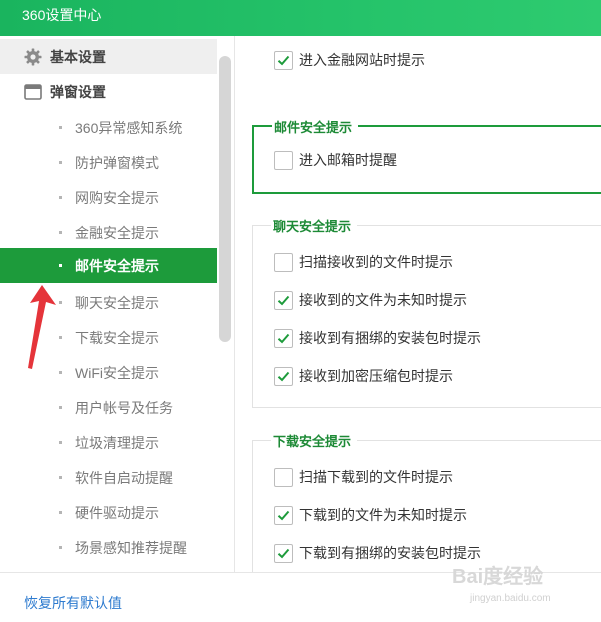 This screenshot has height=622, width=601. I want to click on sidebar-item-label: 场景感知推荐提醒, so click(131, 547).